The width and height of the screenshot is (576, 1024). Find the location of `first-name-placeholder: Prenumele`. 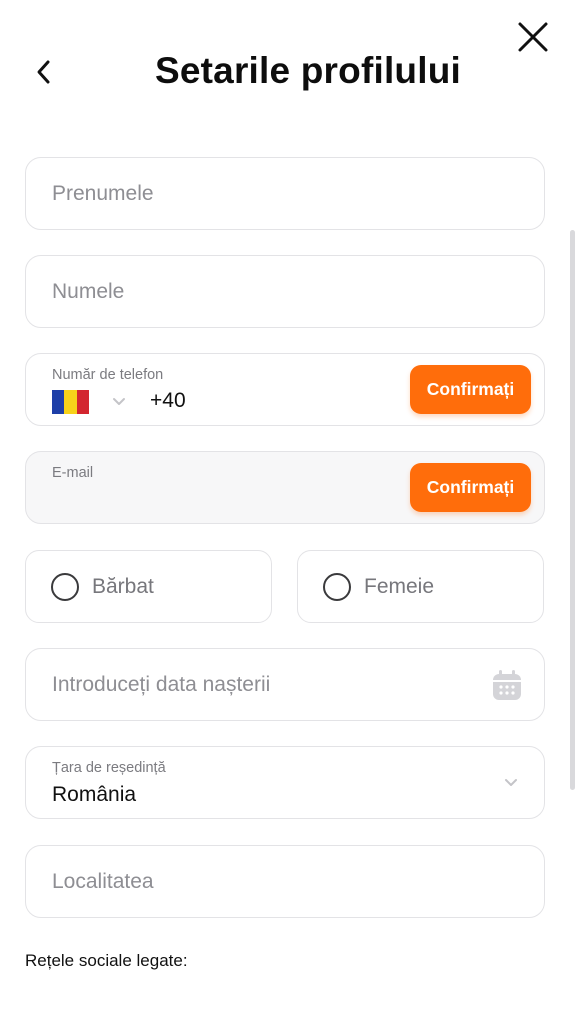

first-name-placeholder: Prenumele is located at coordinates (103, 193).